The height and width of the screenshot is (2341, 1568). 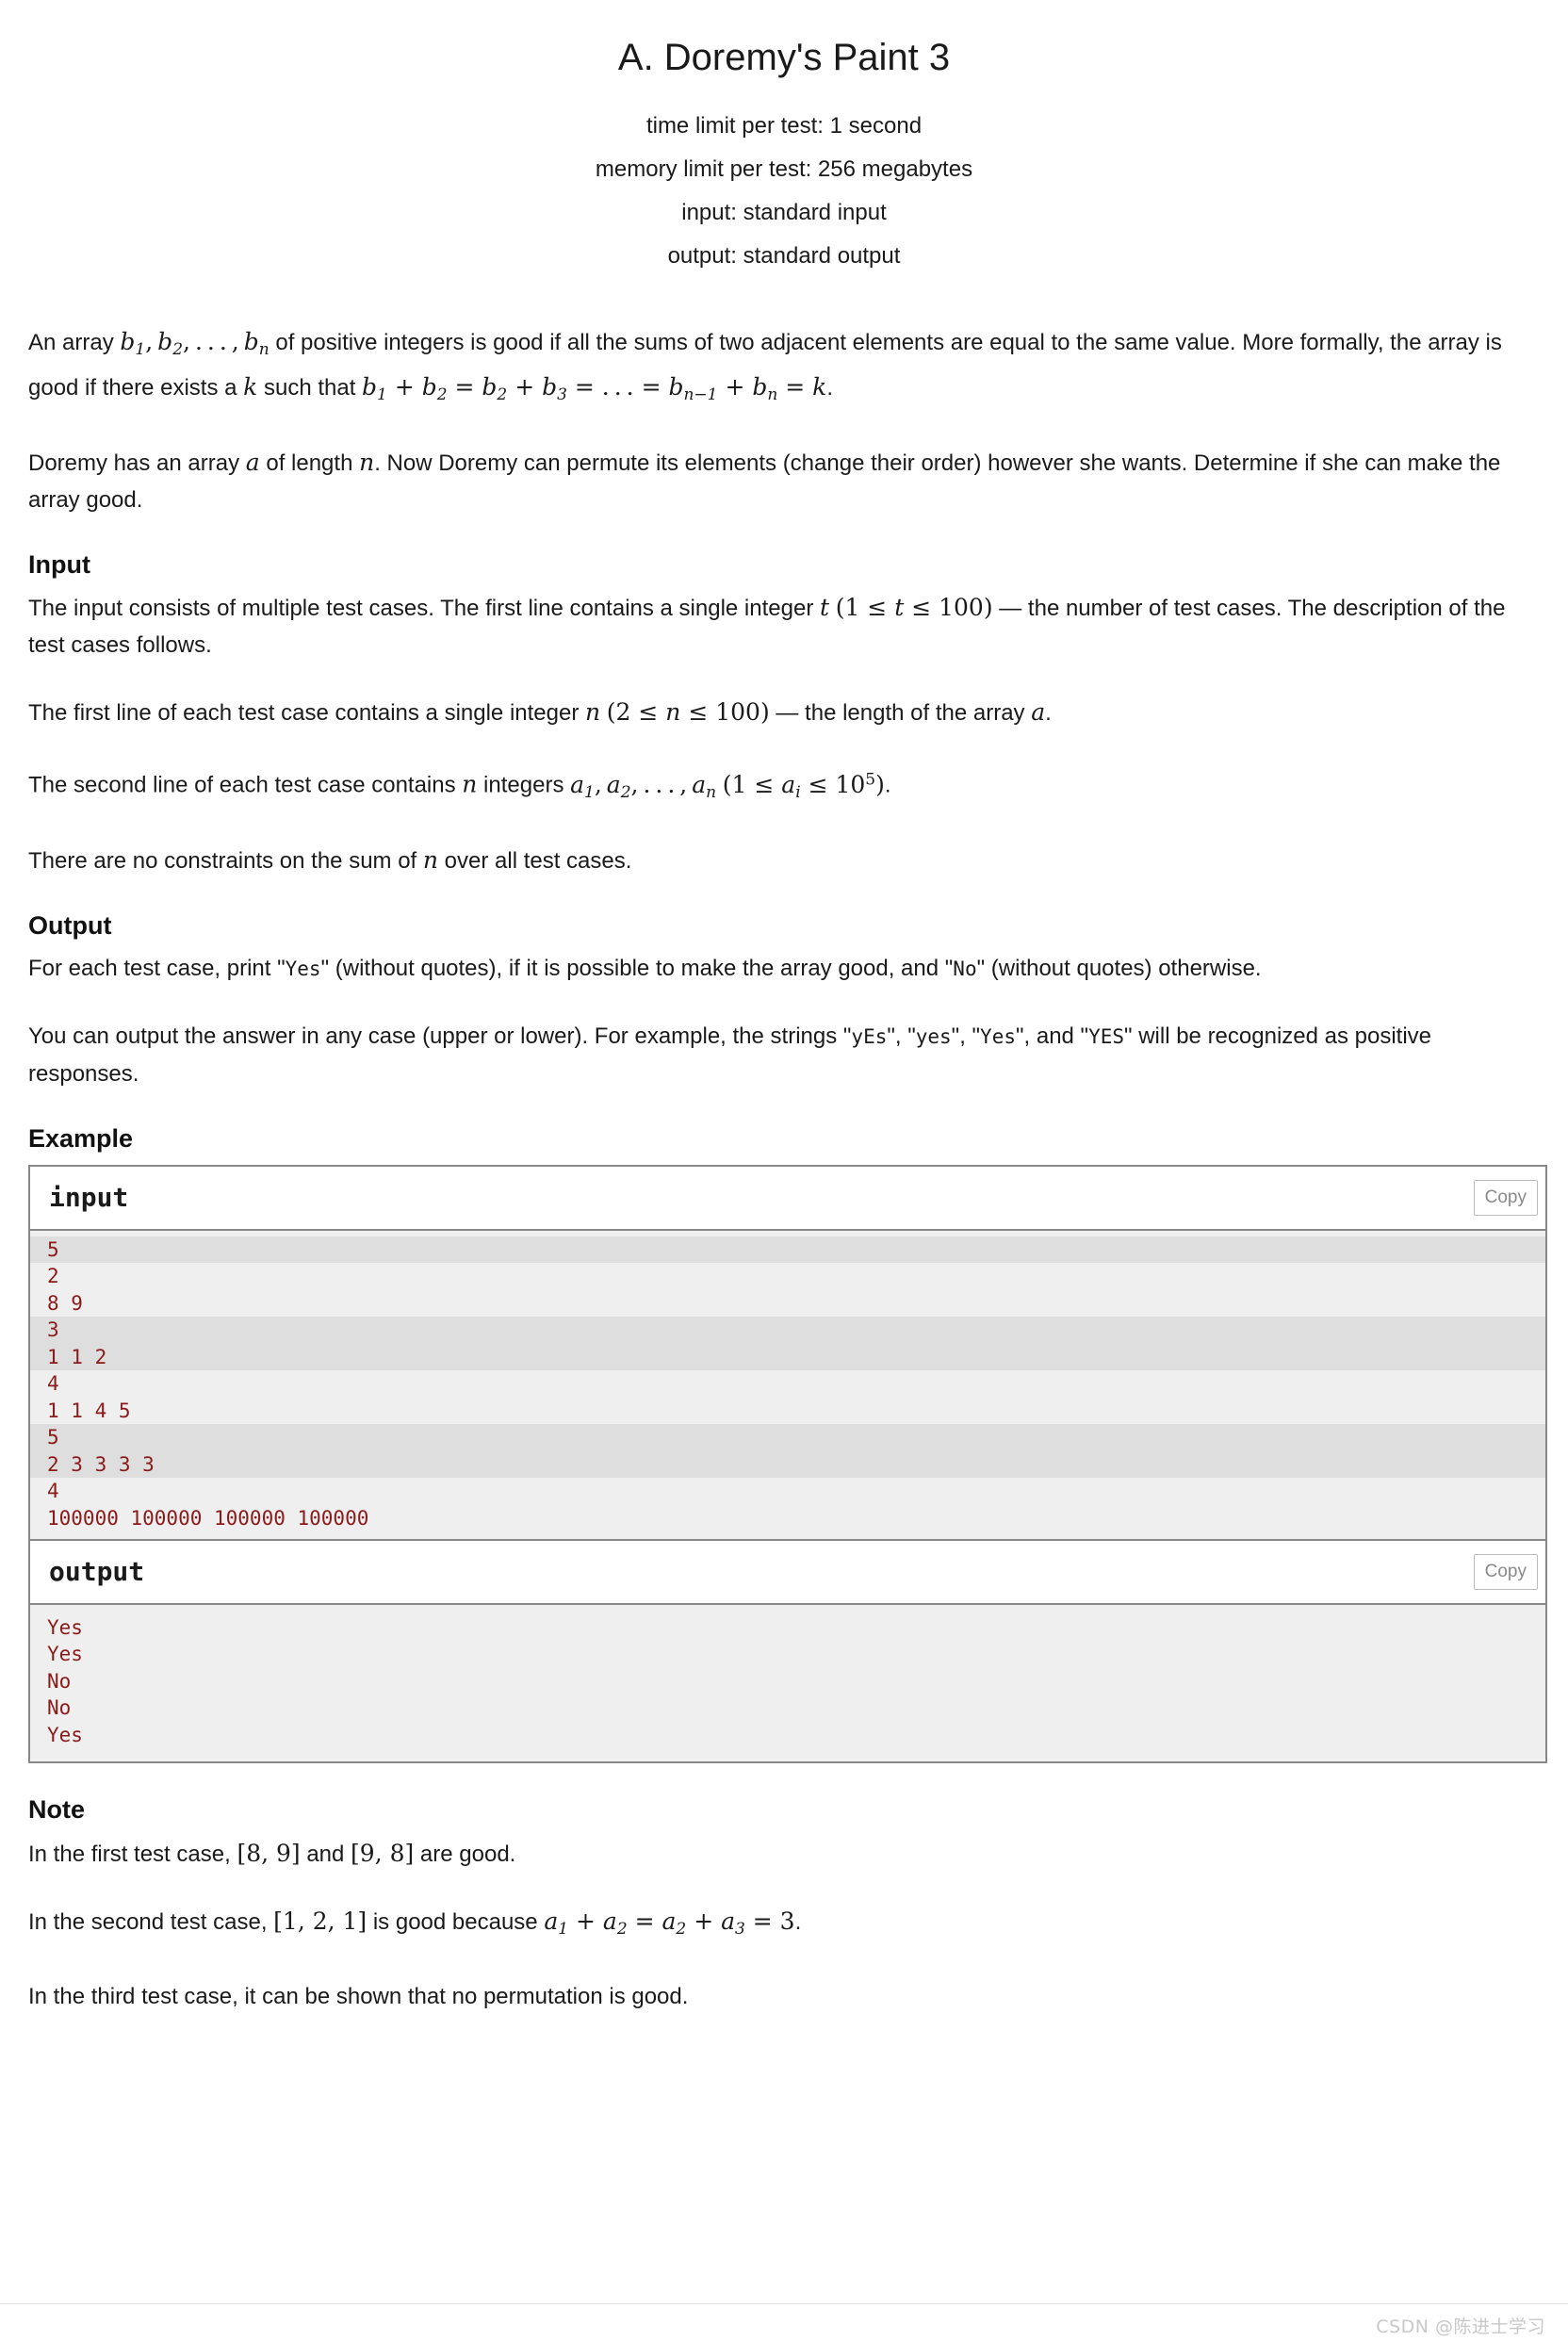 What do you see at coordinates (59, 565) in the screenshot?
I see `input-section-heading: Input` at bounding box center [59, 565].